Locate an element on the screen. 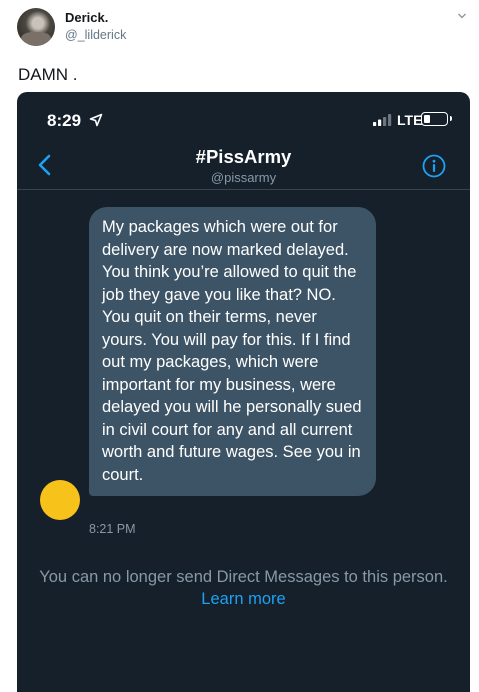 The width and height of the screenshot is (479, 692). author-handle: @_lilderick is located at coordinates (95, 35).